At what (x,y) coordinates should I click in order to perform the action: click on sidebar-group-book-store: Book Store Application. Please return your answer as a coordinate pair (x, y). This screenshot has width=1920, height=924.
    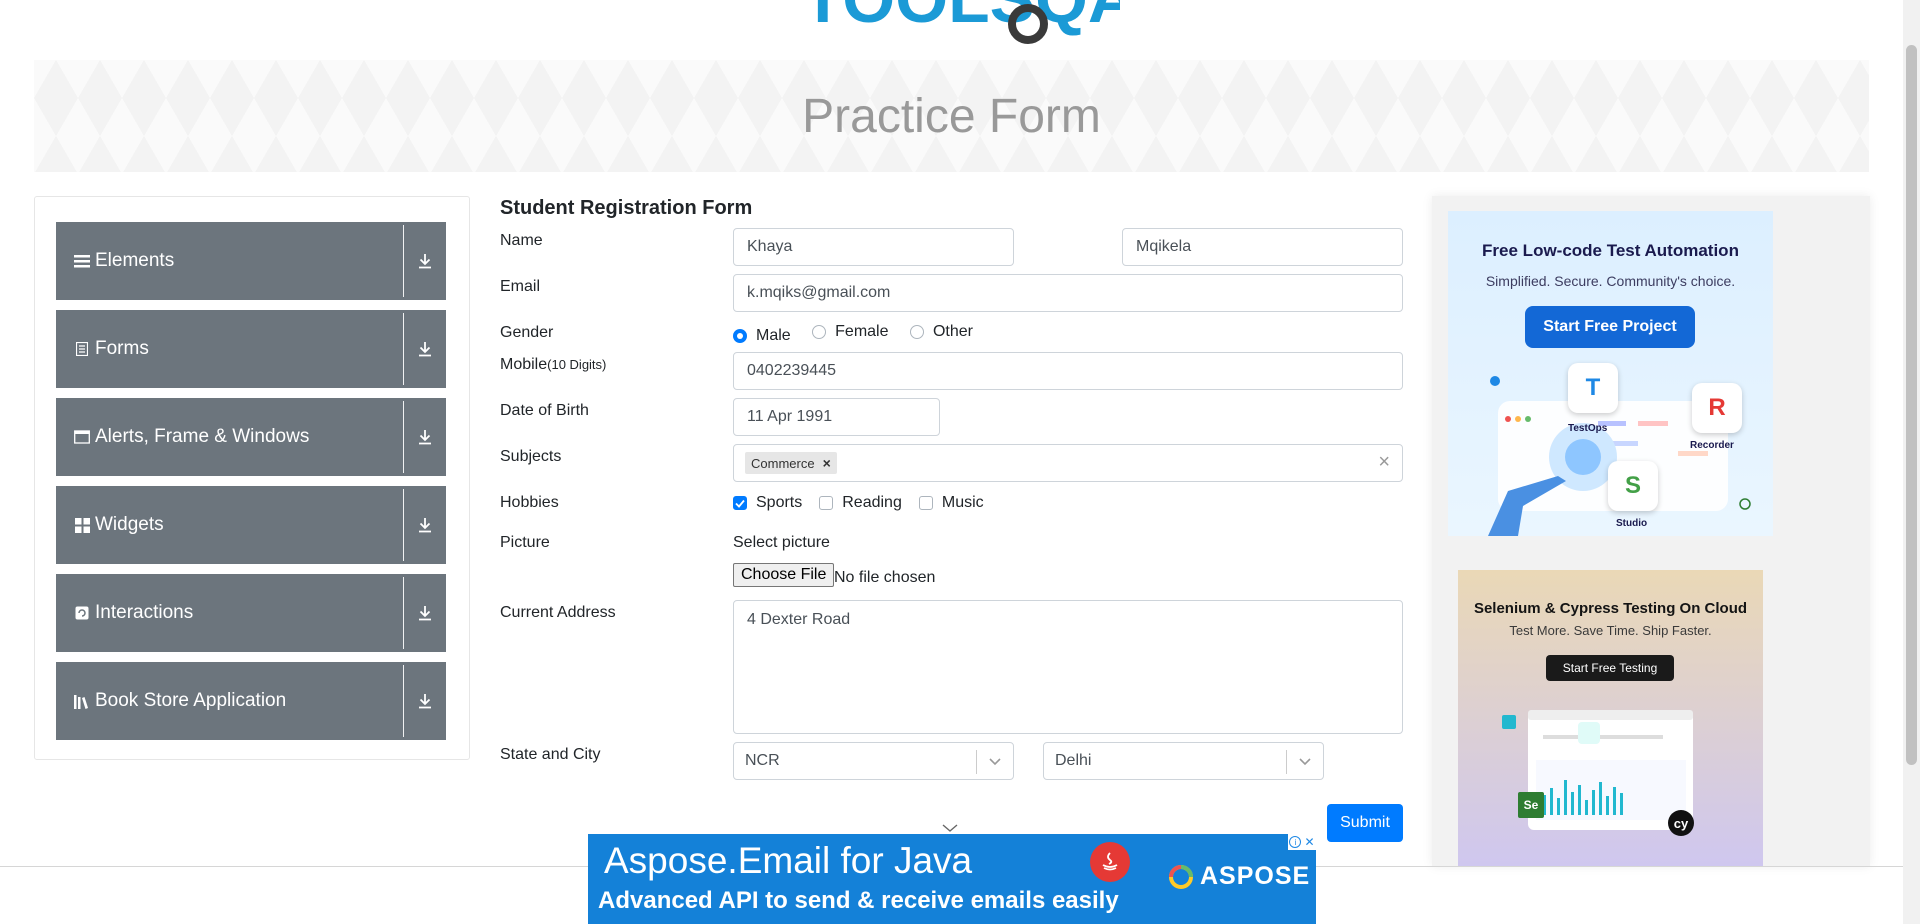
    Looking at the image, I should click on (251, 701).